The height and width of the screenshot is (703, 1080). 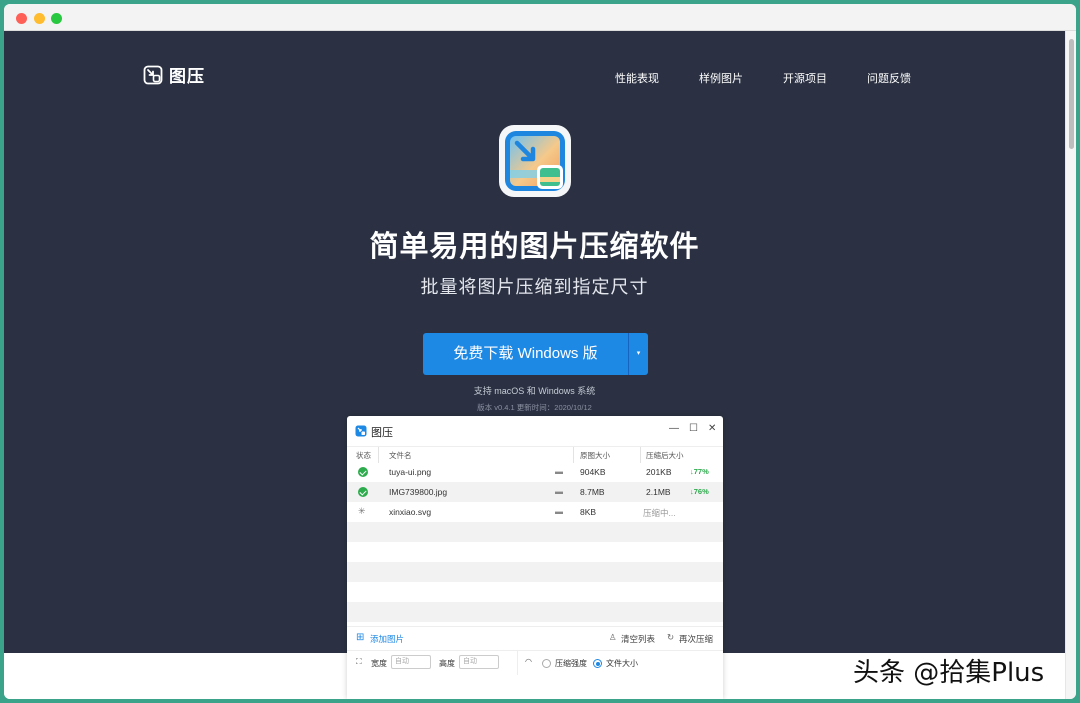 What do you see at coordinates (362, 511) in the screenshot?
I see `spinner-icon: ✳` at bounding box center [362, 511].